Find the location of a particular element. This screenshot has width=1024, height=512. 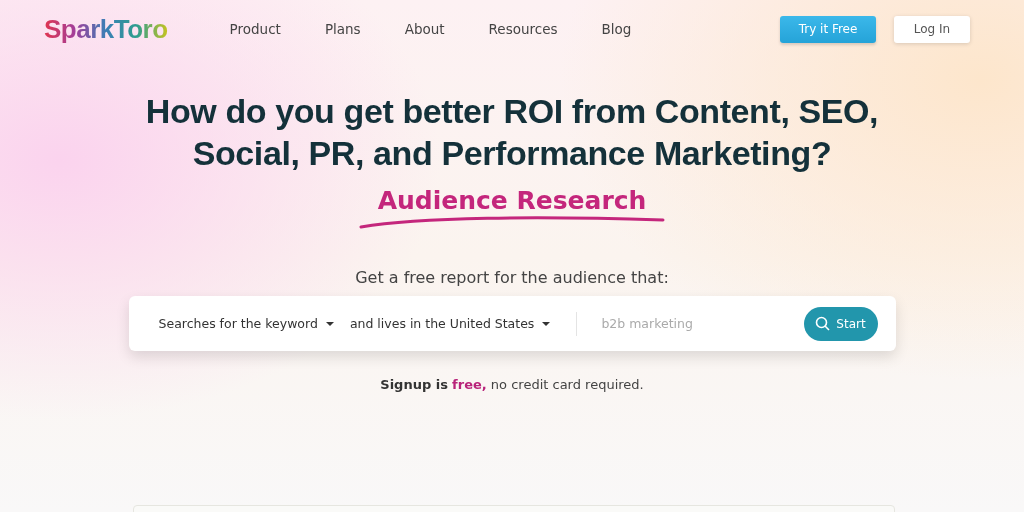

nav-link: About is located at coordinates (424, 29).